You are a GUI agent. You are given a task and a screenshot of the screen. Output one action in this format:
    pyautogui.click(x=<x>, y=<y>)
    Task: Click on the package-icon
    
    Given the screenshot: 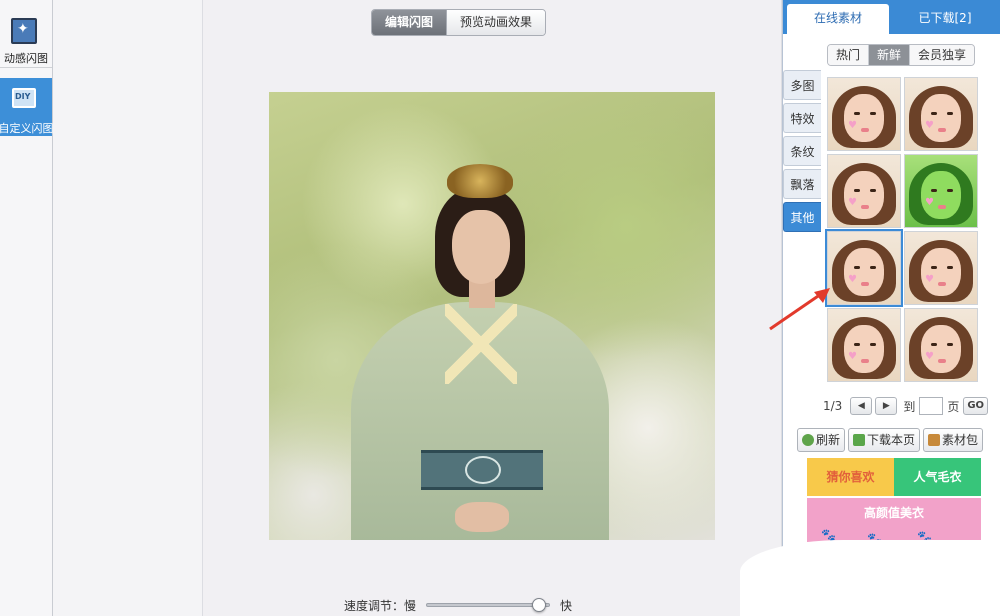 What is the action you would take?
    pyautogui.click(x=934, y=440)
    